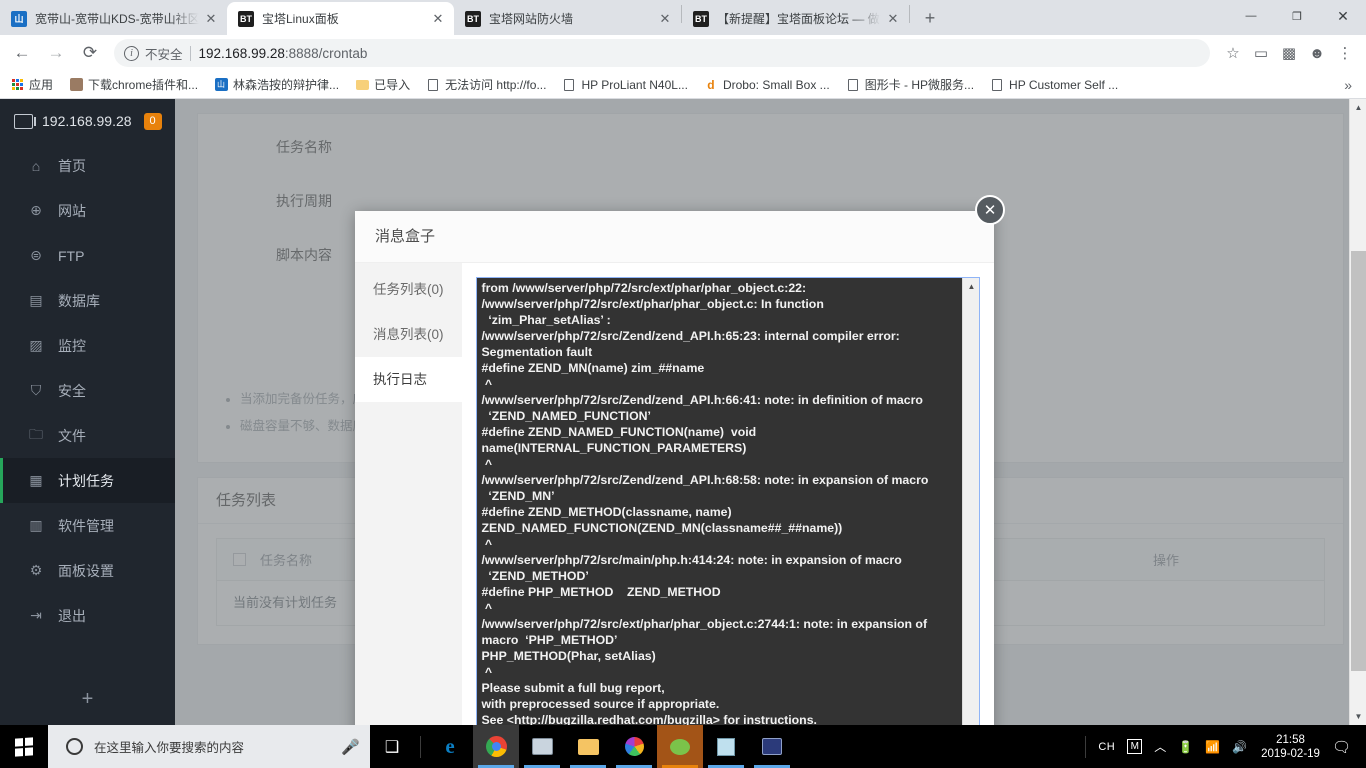 The image size is (1366, 768). Describe the element at coordinates (1239, 747) in the screenshot. I see `volume-icon: 🔊` at that location.